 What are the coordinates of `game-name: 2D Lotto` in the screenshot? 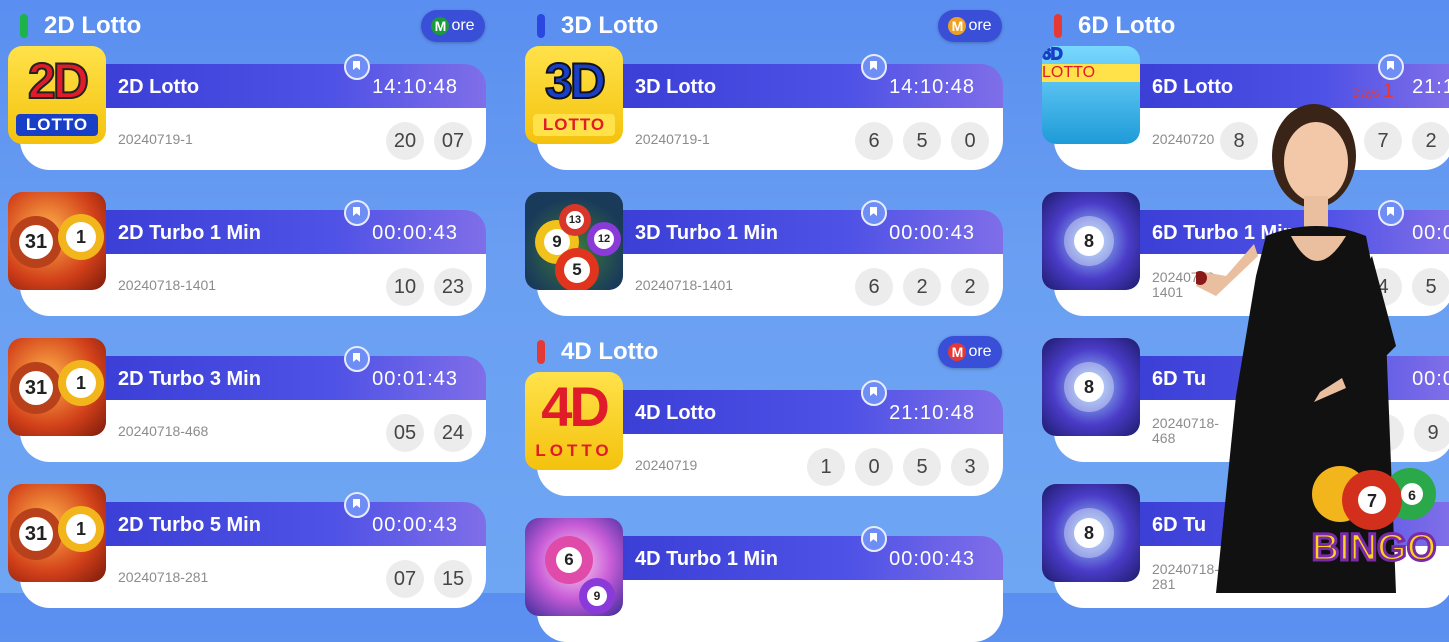 It's located at (159, 87).